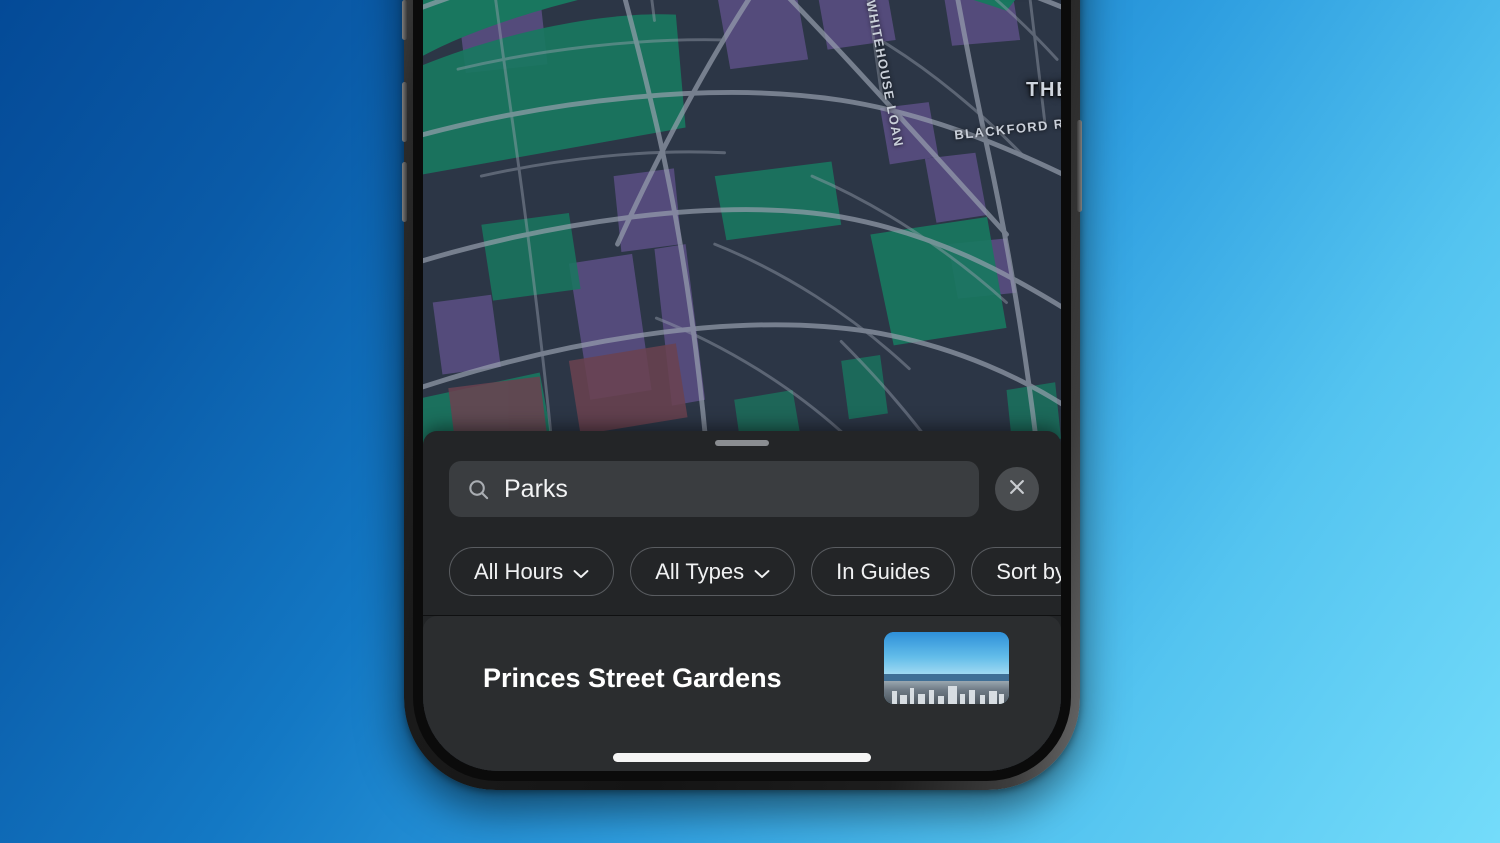 The image size is (1500, 843). I want to click on result-list: Princes Street Gardens, so click(742, 693).